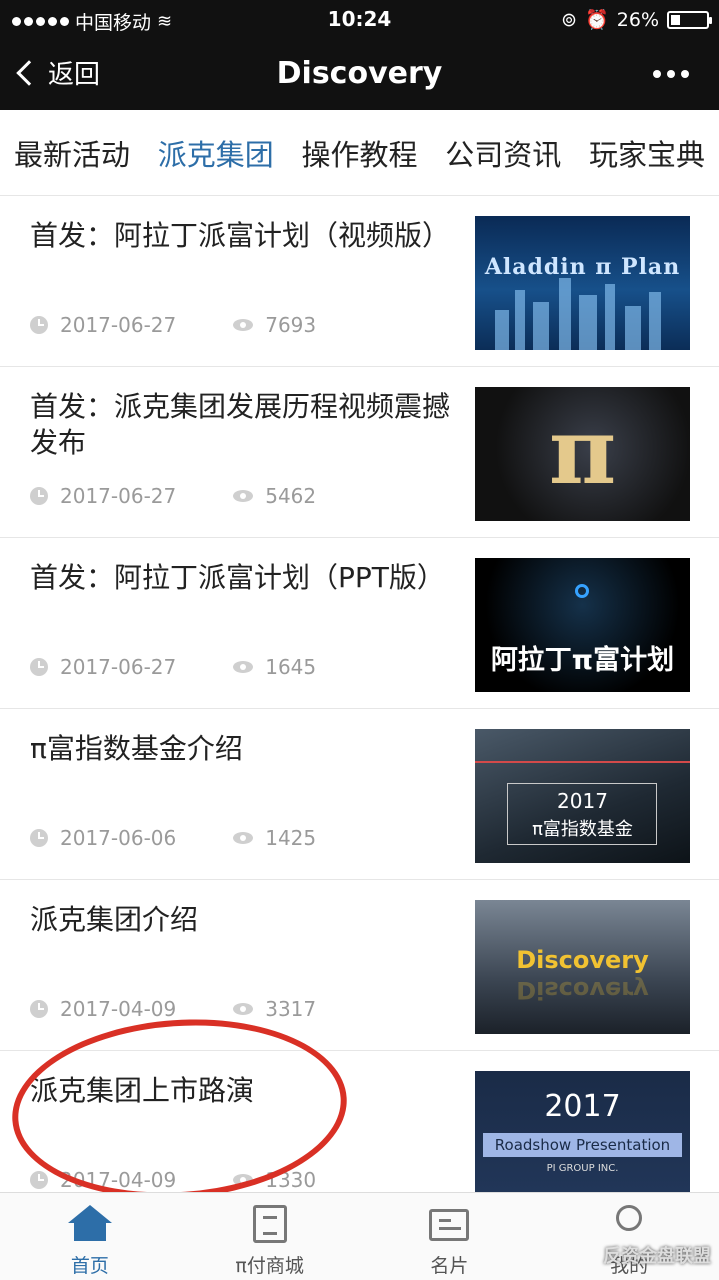 Image resolution: width=719 pixels, height=1280 pixels. What do you see at coordinates (582, 283) in the screenshot?
I see `article-thumbnail: Aladdin π Plan` at bounding box center [582, 283].